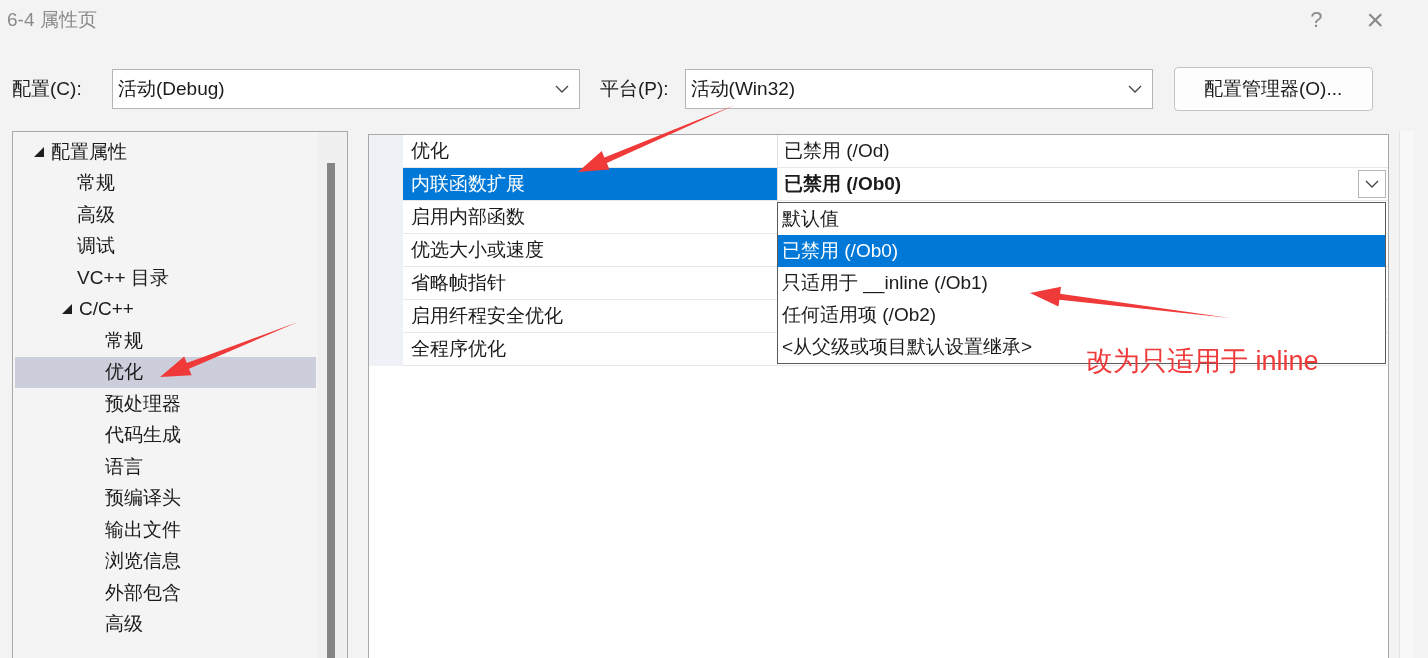  I want to click on tree-item: 外部包含, so click(165, 593).